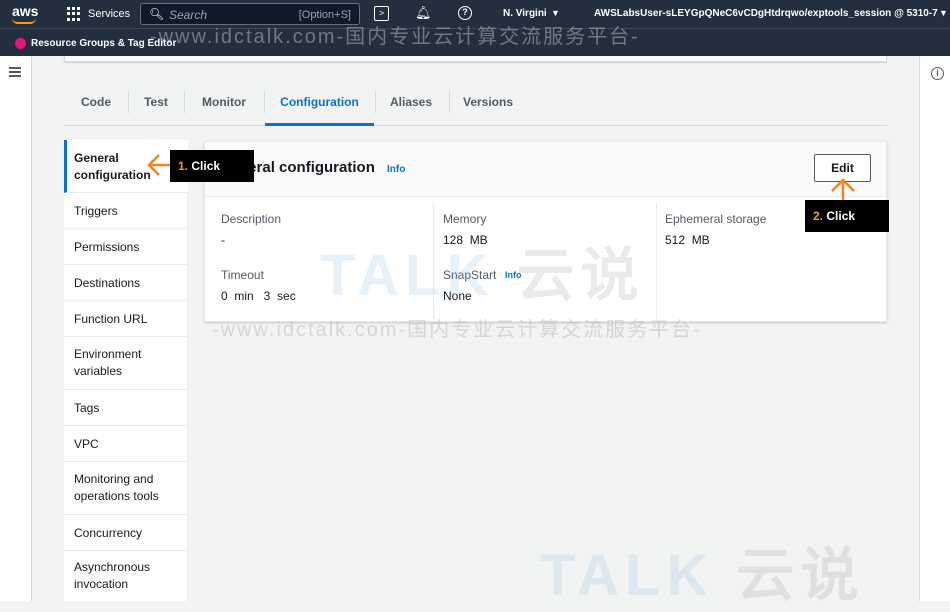 Image resolution: width=950 pixels, height=612 pixels. I want to click on sidenav-item-vpc: VPC, so click(126, 444).